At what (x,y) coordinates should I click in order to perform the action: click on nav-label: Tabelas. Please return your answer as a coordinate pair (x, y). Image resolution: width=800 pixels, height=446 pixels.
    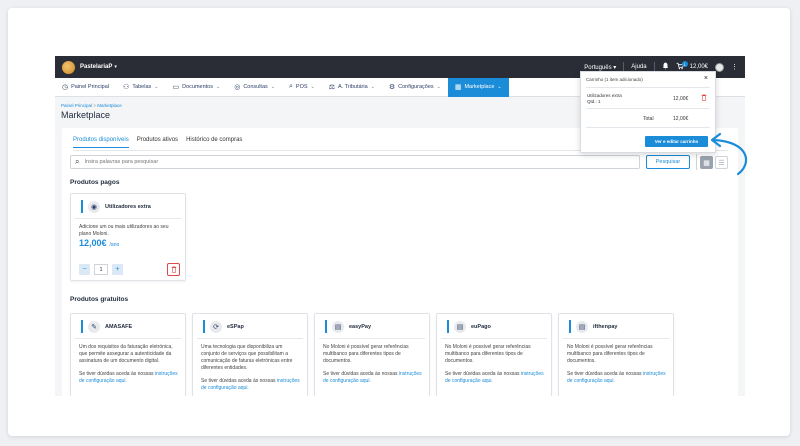
    Looking at the image, I should click on (142, 87).